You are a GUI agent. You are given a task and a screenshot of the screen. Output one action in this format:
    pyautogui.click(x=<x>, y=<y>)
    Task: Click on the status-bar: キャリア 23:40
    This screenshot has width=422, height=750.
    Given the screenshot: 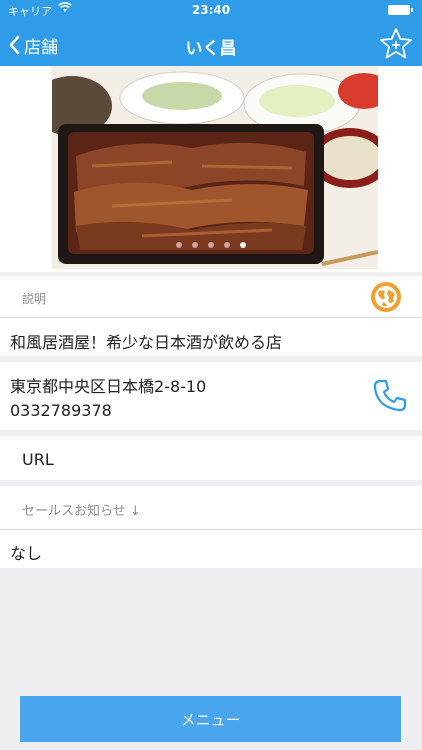 What is the action you would take?
    pyautogui.click(x=211, y=10)
    